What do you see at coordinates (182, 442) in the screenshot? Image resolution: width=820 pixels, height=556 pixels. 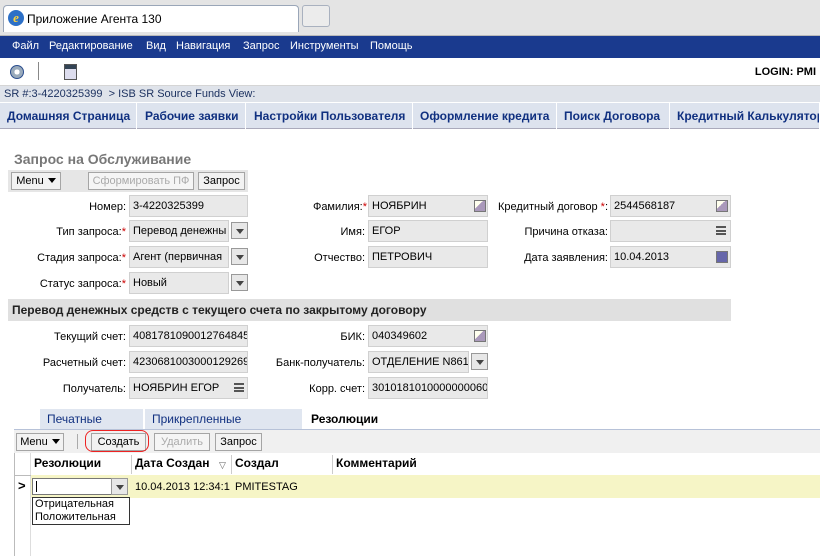 I see `delete-button: Удалить` at bounding box center [182, 442].